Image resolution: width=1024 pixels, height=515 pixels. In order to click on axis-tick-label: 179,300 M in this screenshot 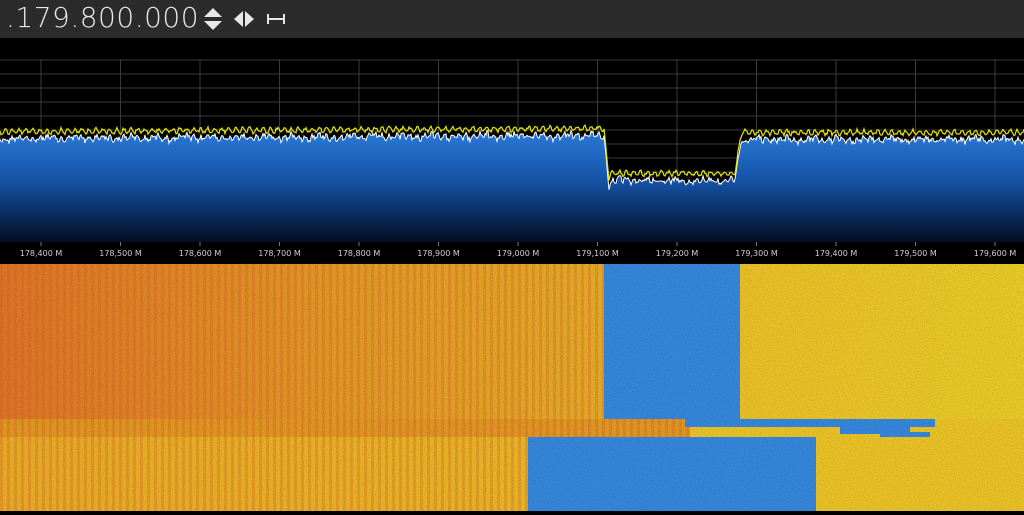, I will do `click(756, 253)`.